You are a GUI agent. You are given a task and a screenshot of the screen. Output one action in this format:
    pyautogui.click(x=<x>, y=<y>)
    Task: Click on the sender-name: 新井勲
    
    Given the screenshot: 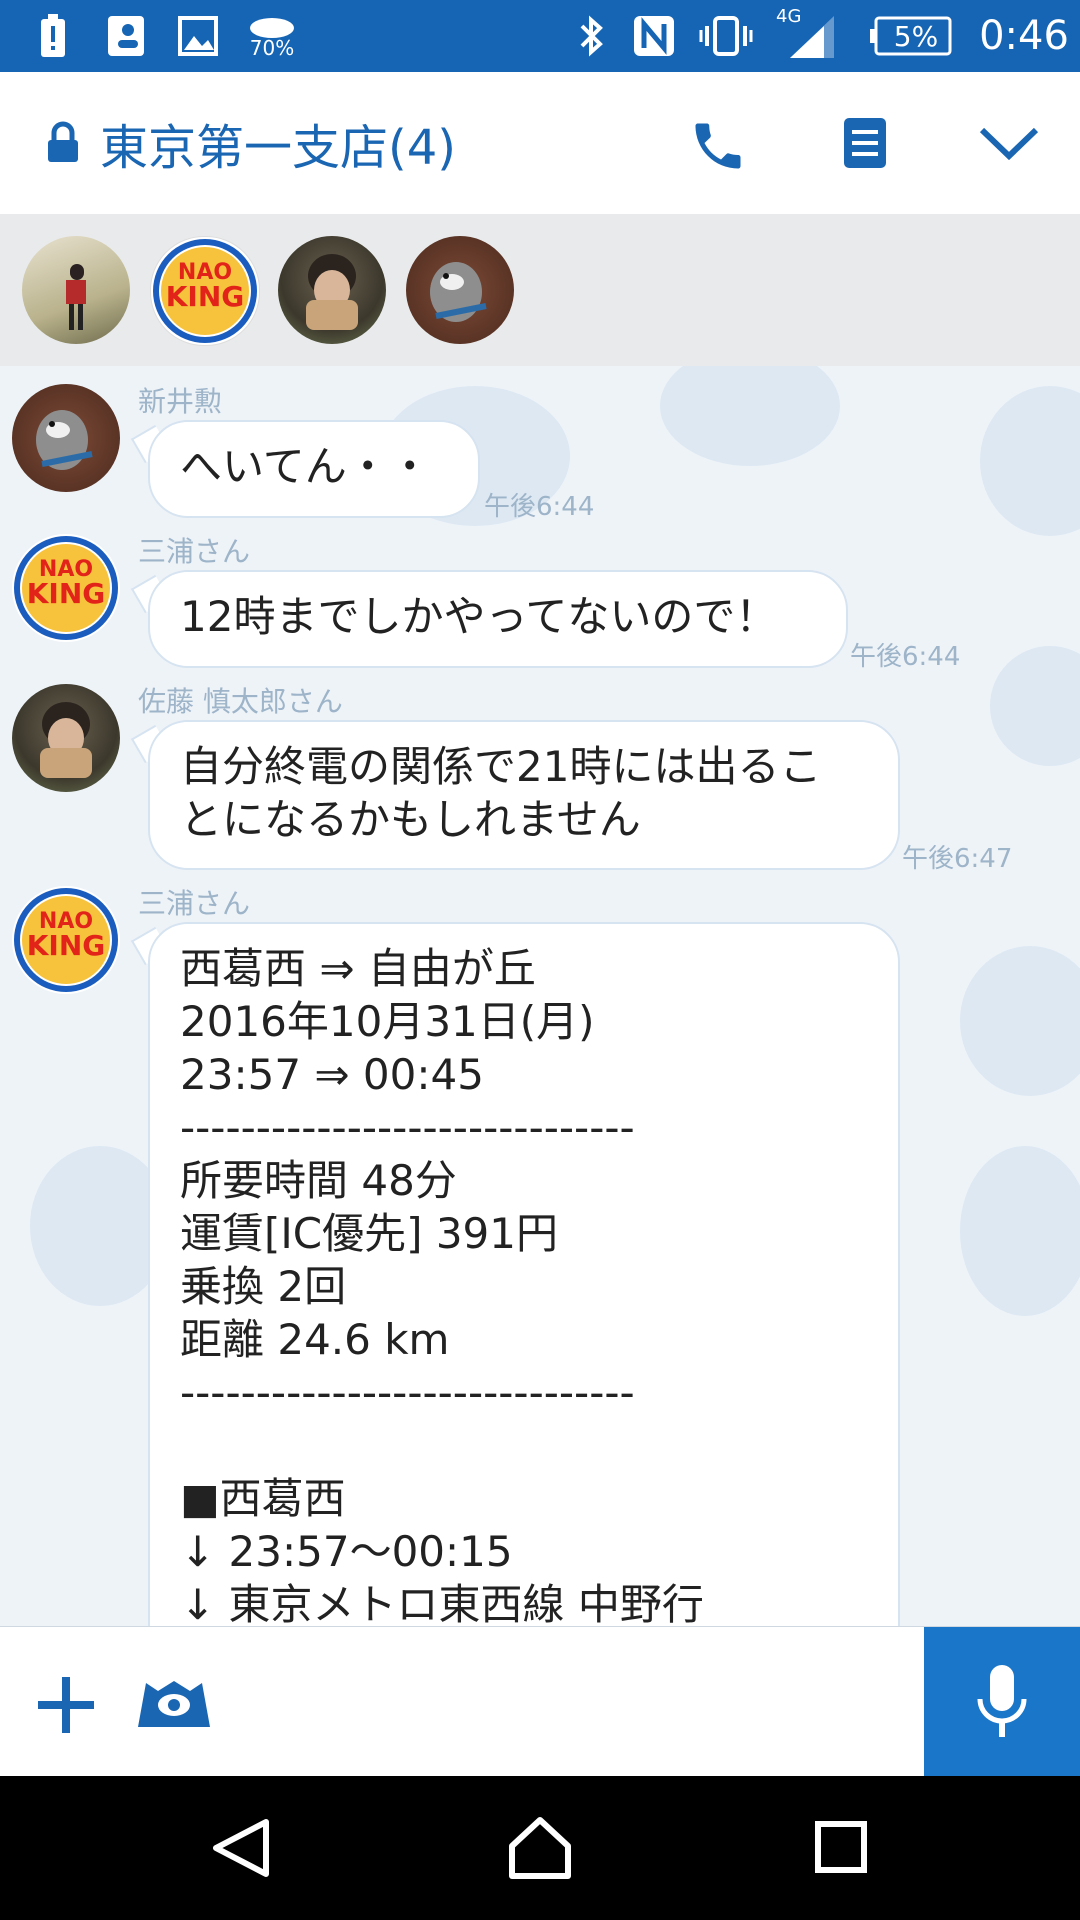 What is the action you would take?
    pyautogui.click(x=180, y=401)
    